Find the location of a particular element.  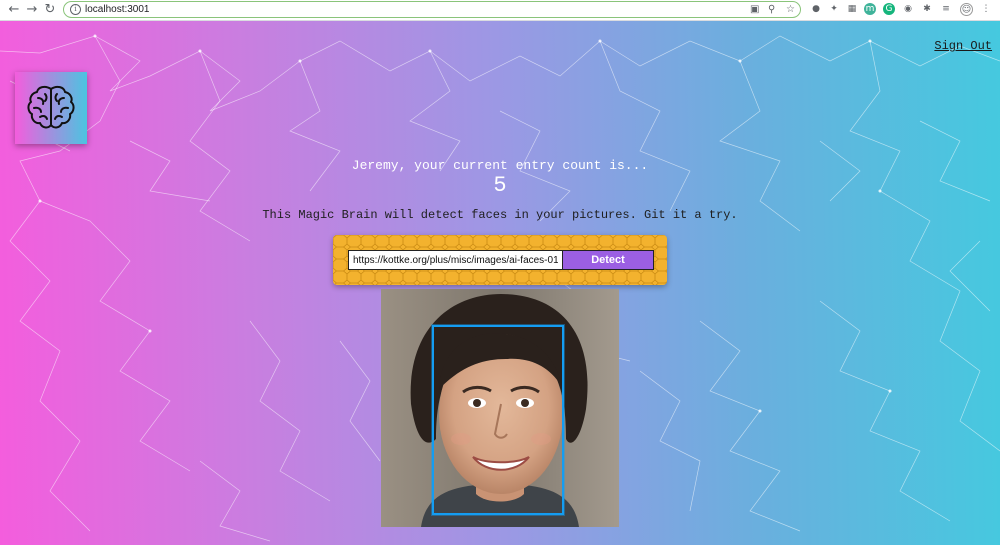

address-url: localhost:3001 is located at coordinates (117, 9).